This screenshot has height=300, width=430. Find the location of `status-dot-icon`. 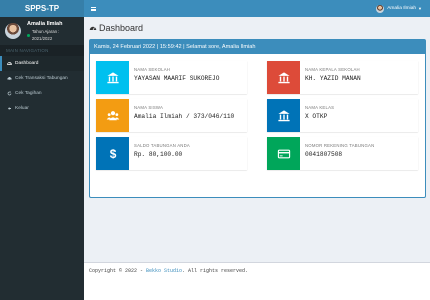

status-dot-icon is located at coordinates (28, 35).